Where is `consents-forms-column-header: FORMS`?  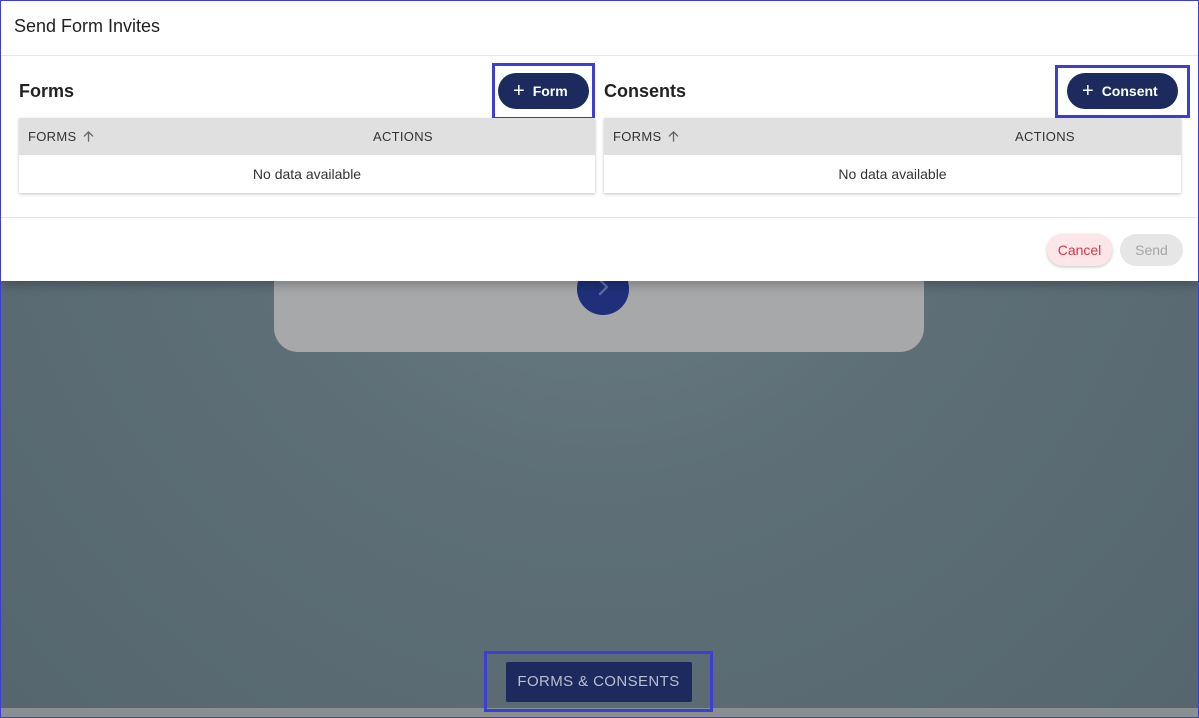
consents-forms-column-header: FORMS is located at coordinates (642, 136).